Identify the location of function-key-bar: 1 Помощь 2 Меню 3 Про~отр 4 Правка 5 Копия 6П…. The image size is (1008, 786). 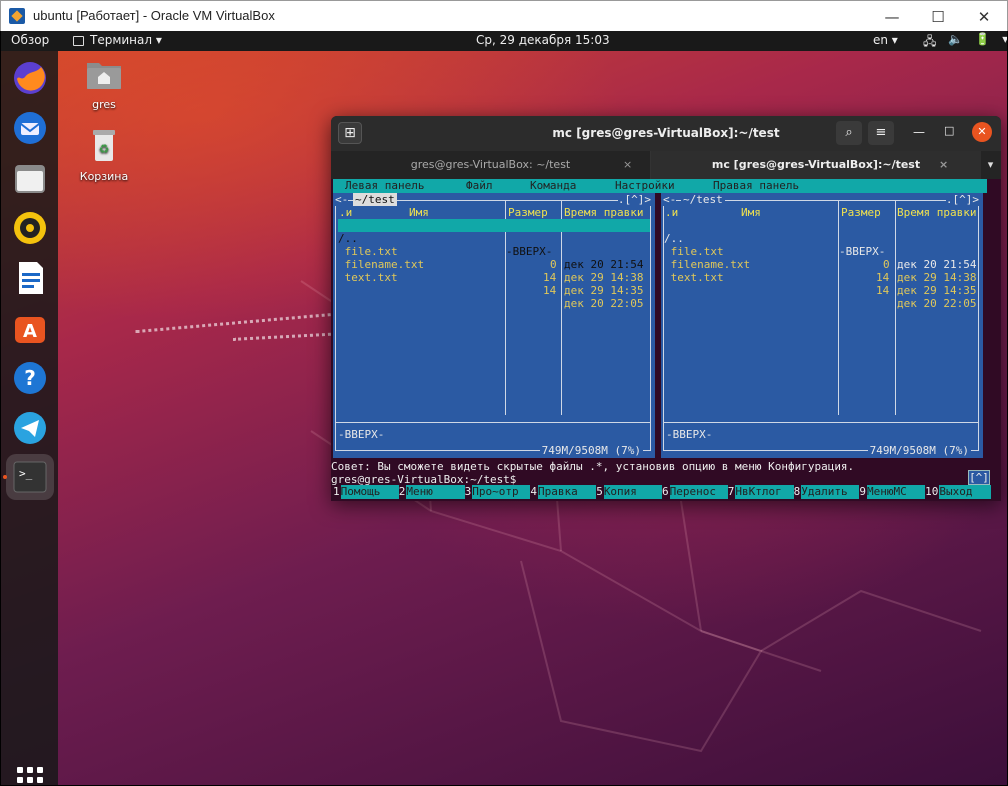
(662, 492).